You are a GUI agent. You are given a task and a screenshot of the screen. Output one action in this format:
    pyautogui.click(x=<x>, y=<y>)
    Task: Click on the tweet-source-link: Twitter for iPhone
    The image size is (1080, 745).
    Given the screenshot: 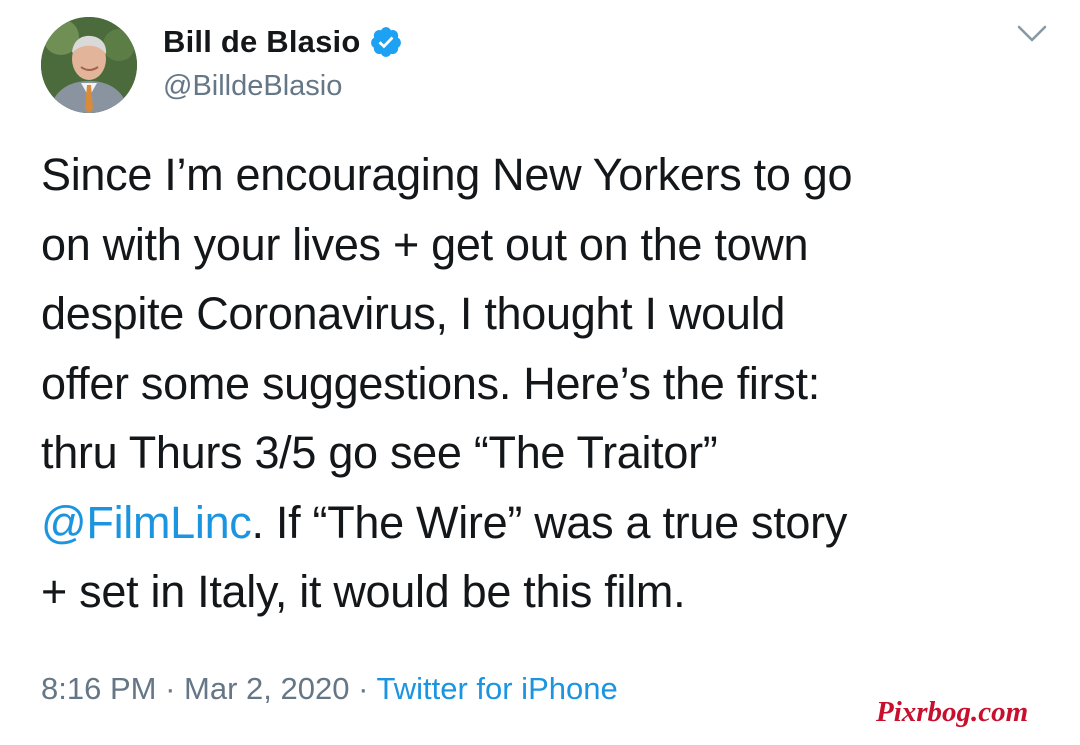 What is the action you would take?
    pyautogui.click(x=496, y=688)
    